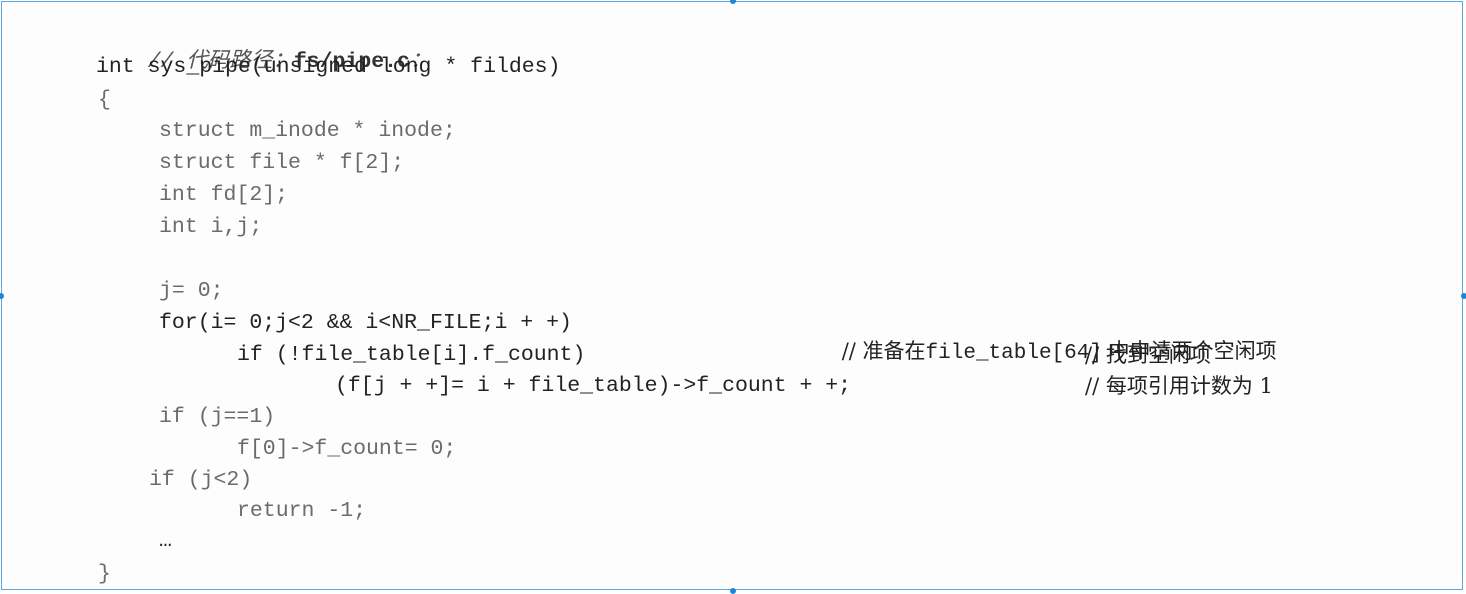 The width and height of the screenshot is (1466, 594). I want to click on close-brace: }, so click(104, 574).